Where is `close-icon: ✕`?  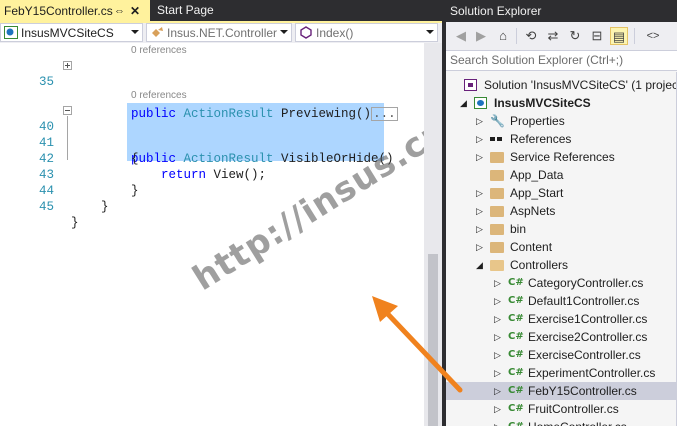
close-icon: ✕ is located at coordinates (135, 11).